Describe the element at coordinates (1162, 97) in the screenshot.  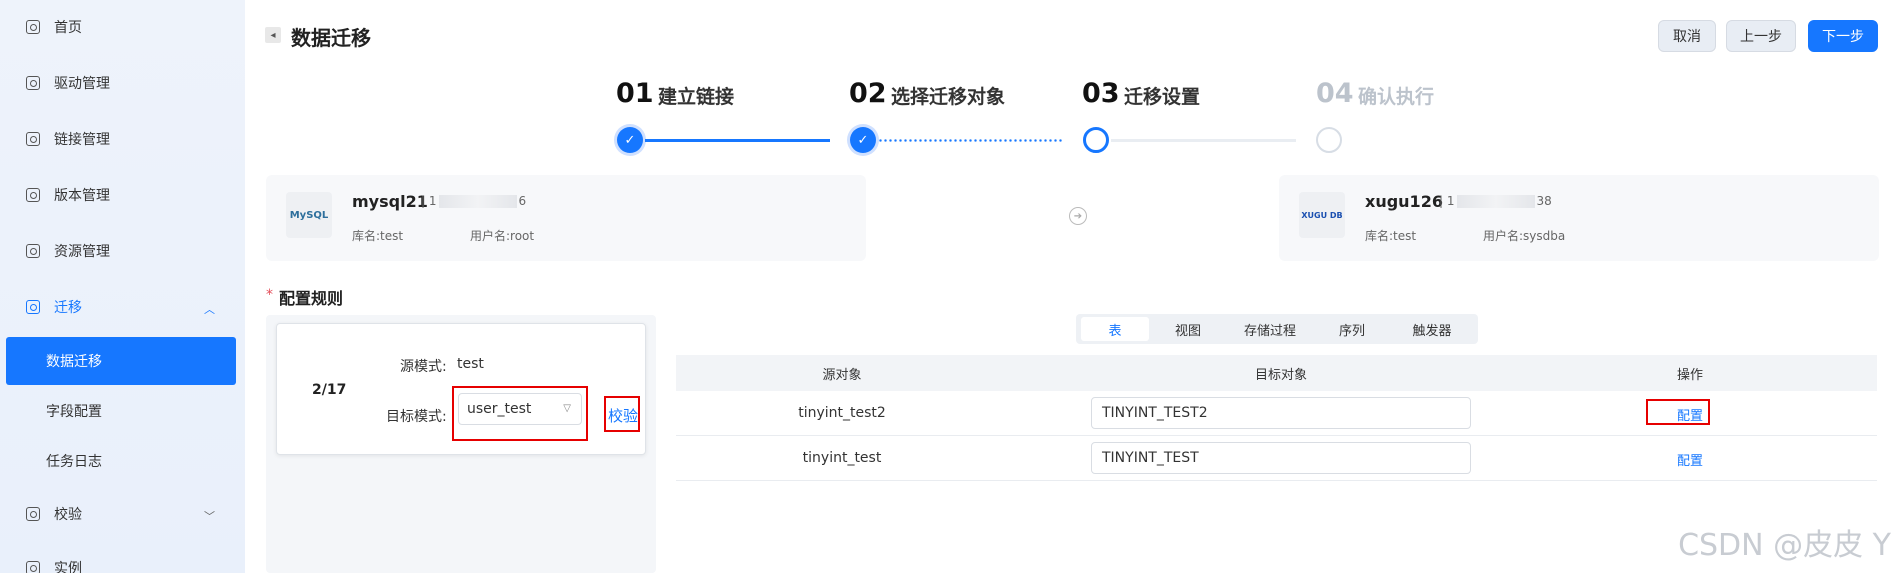
I see `step-3-label: 迁移设置` at that location.